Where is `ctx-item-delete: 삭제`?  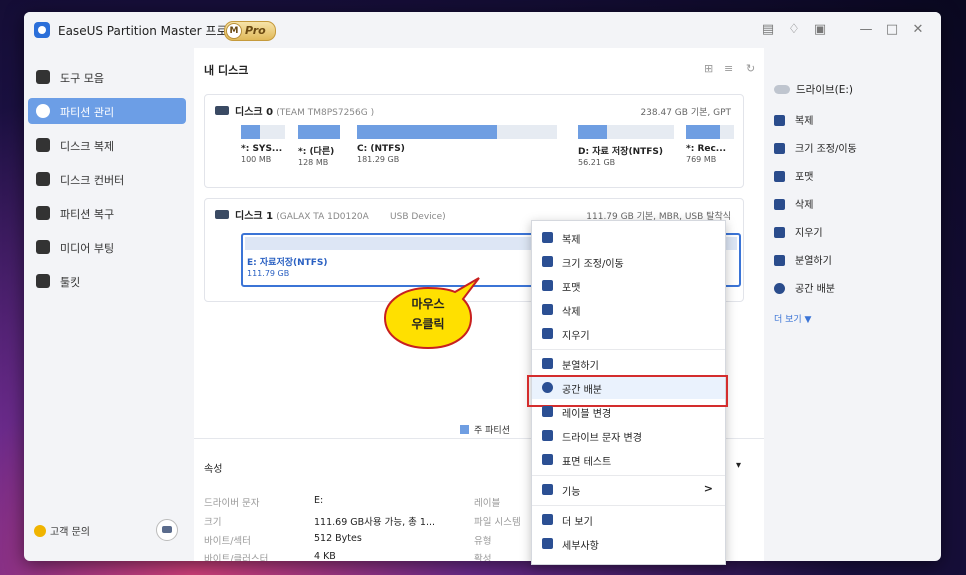 ctx-item-delete: 삭제 is located at coordinates (628, 310).